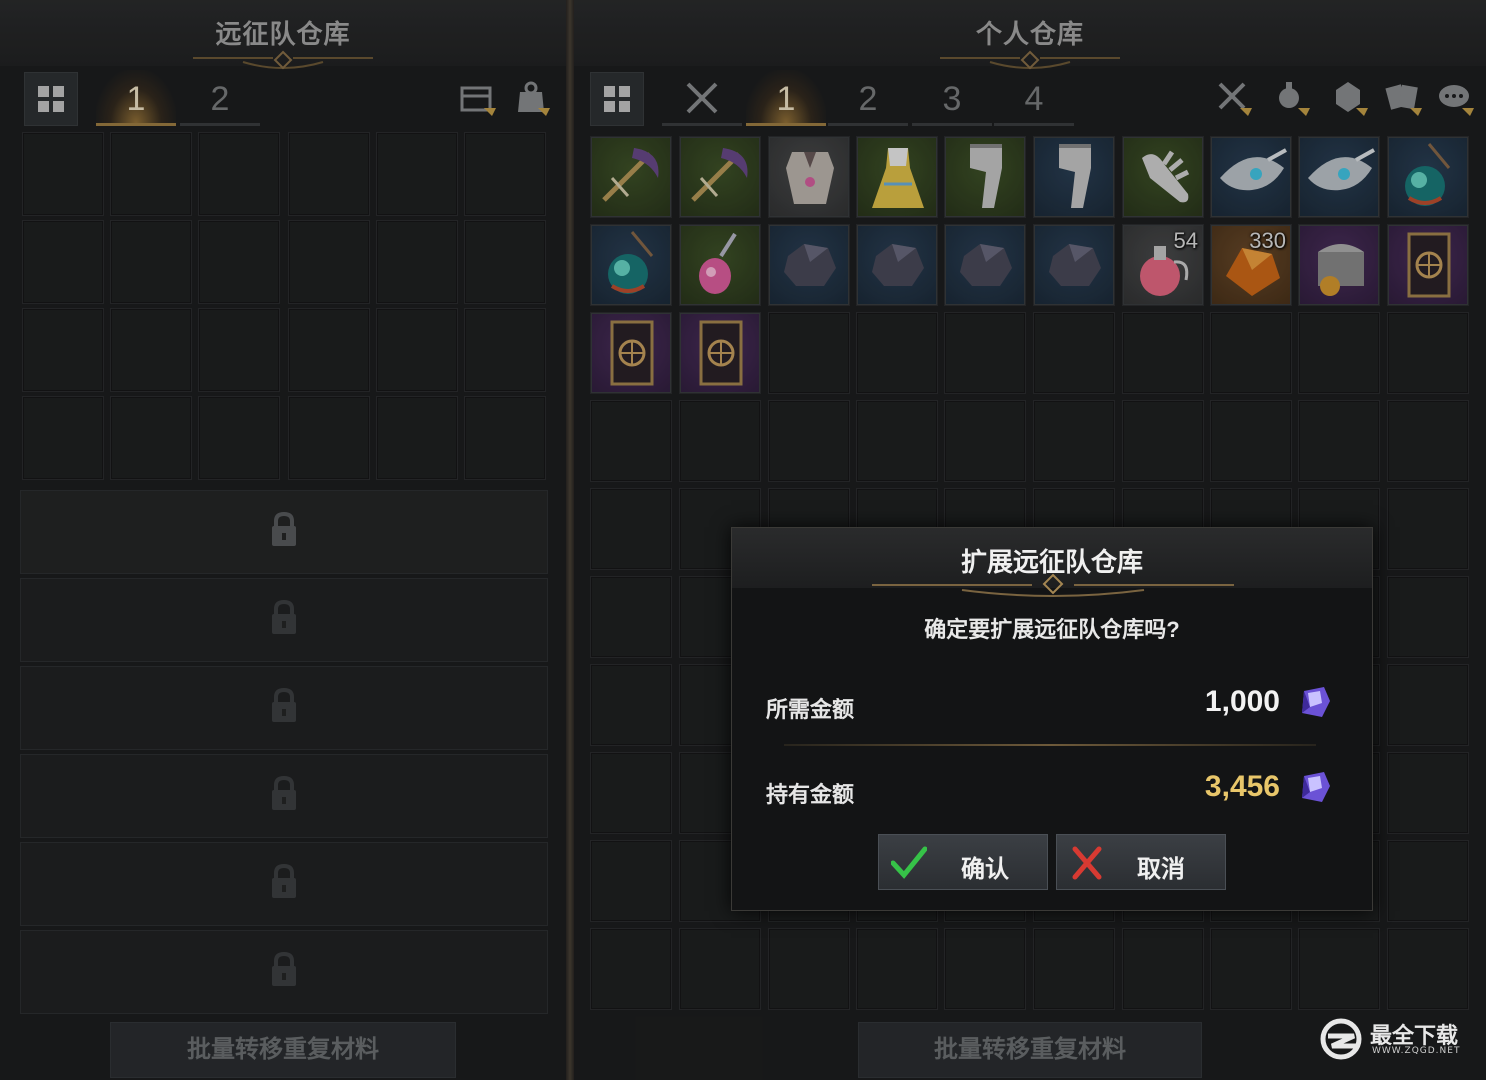  What do you see at coordinates (1163, 177) in the screenshot?
I see `item-glove` at bounding box center [1163, 177].